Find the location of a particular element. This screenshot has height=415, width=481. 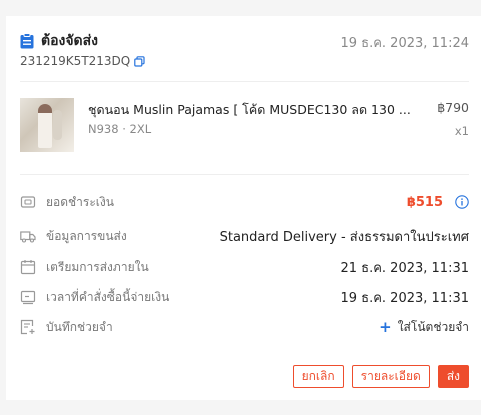

details-button: รายละเอียด is located at coordinates (390, 376).